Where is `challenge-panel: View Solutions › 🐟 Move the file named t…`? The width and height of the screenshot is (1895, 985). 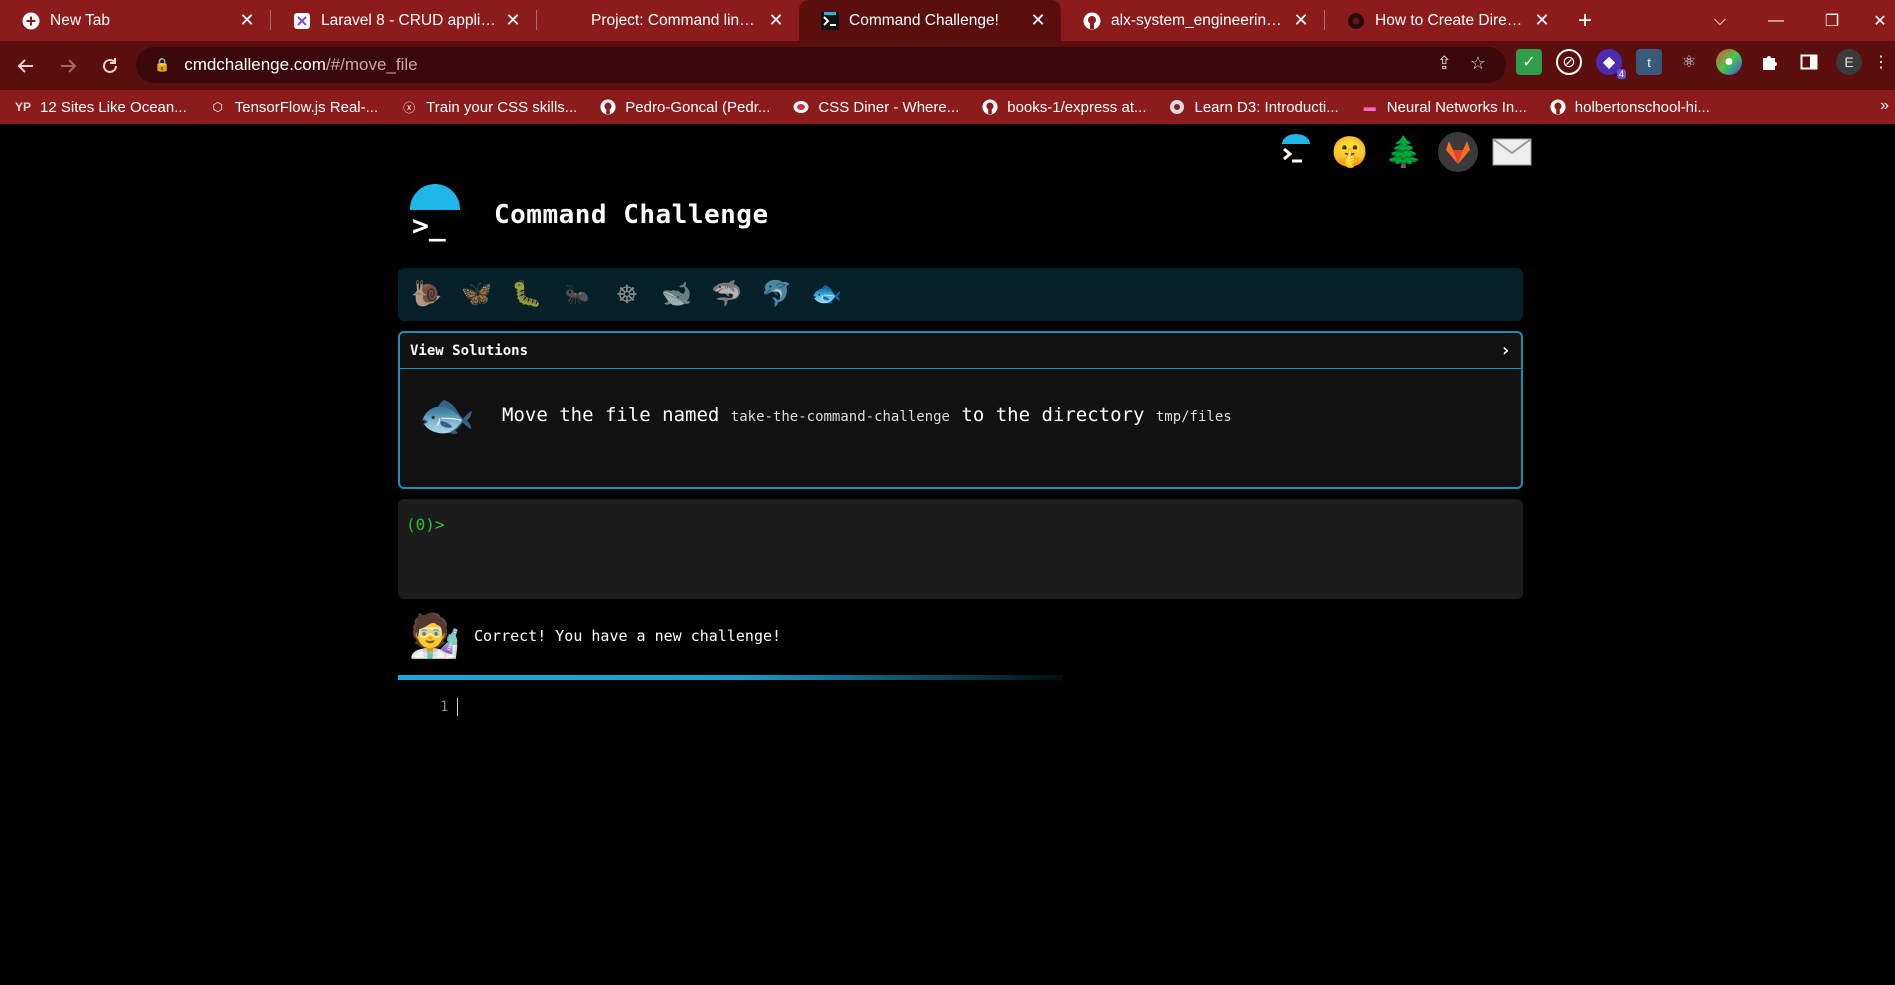 challenge-panel: View Solutions › 🐟 Move the file named t… is located at coordinates (960, 410).